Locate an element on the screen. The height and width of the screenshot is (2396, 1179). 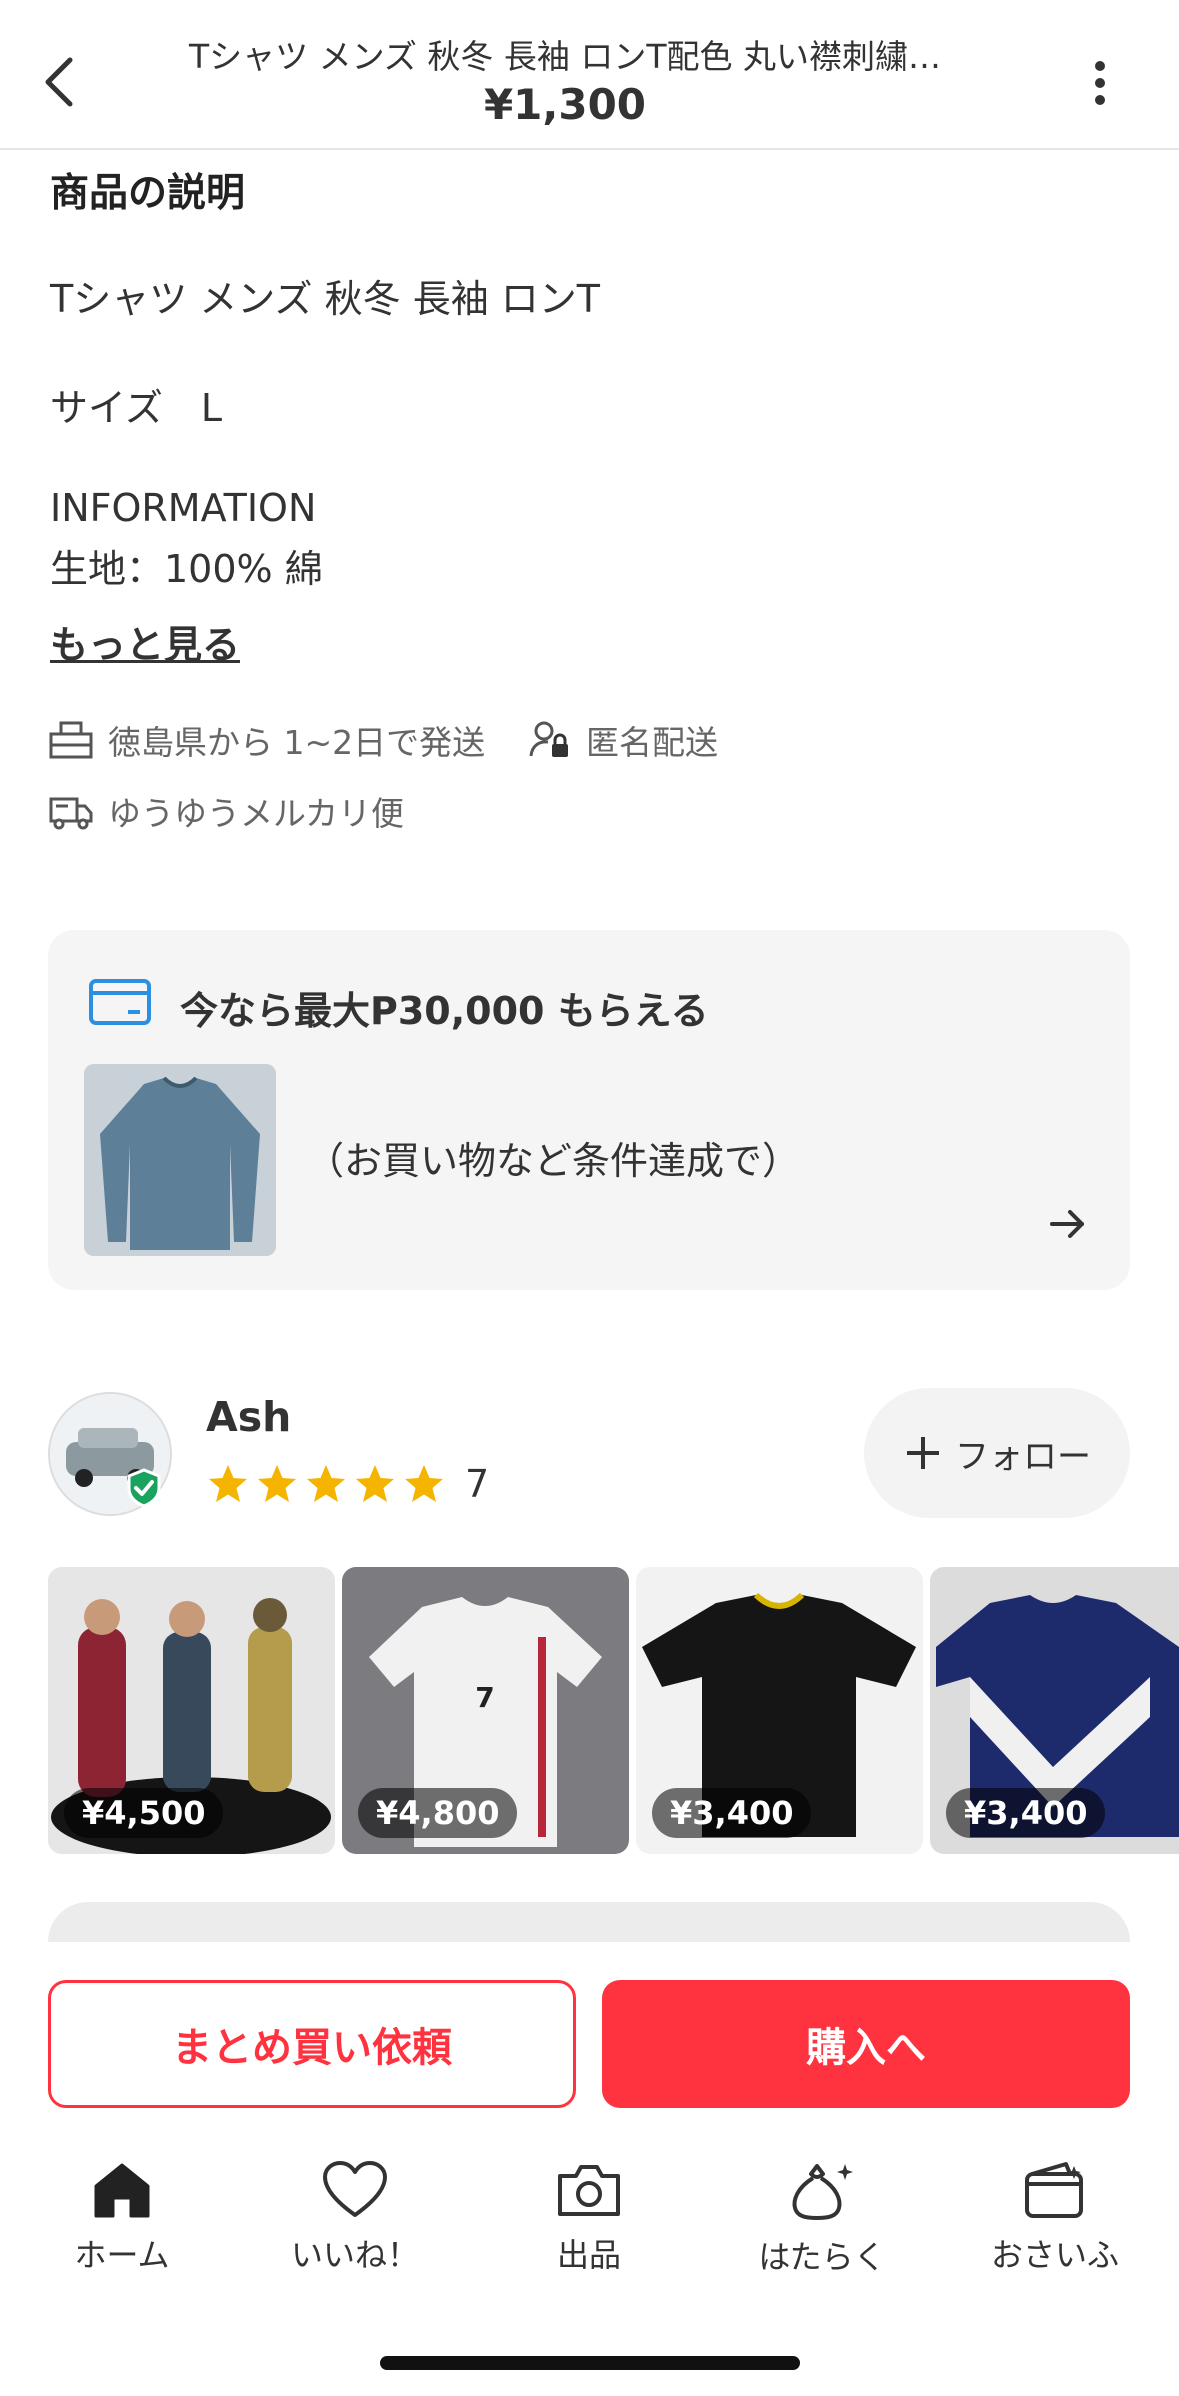
wallet-icon is located at coordinates (1054, 2190).